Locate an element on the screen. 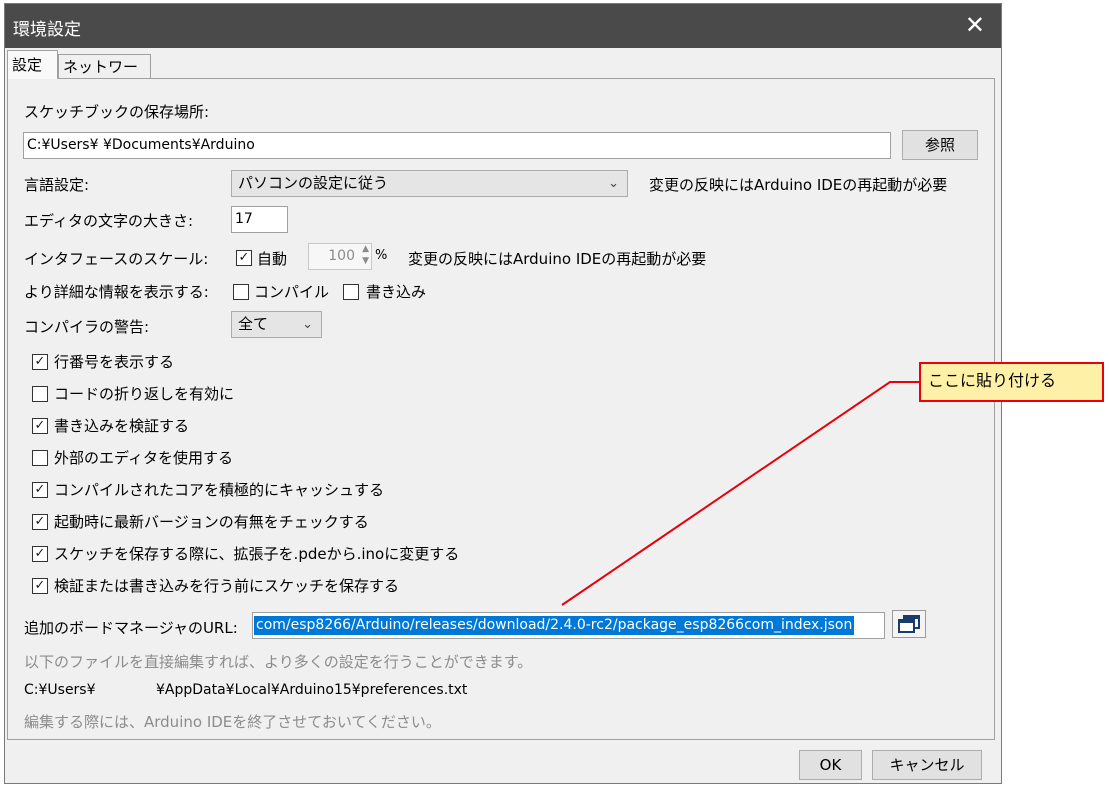 The image size is (1109, 788). tab-settings: 設定 is located at coordinates (32, 64).